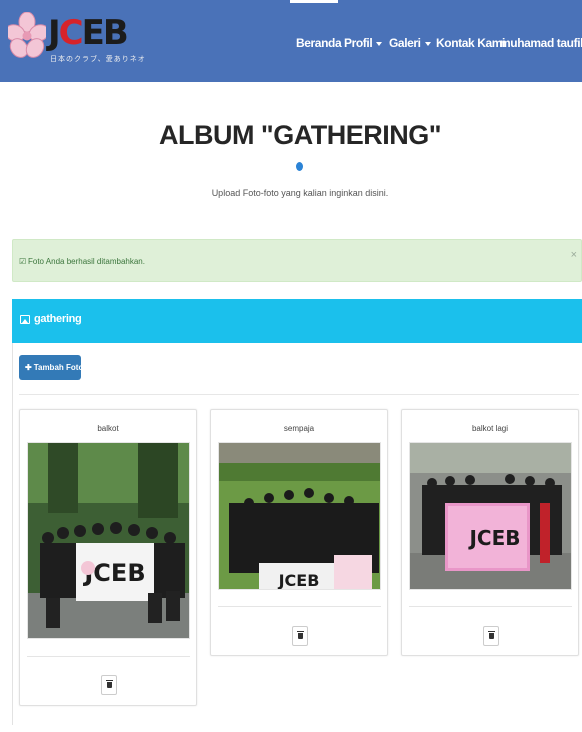 This screenshot has width=582, height=732. What do you see at coordinates (314, 1) in the screenshot?
I see `nav-active-indicator` at bounding box center [314, 1].